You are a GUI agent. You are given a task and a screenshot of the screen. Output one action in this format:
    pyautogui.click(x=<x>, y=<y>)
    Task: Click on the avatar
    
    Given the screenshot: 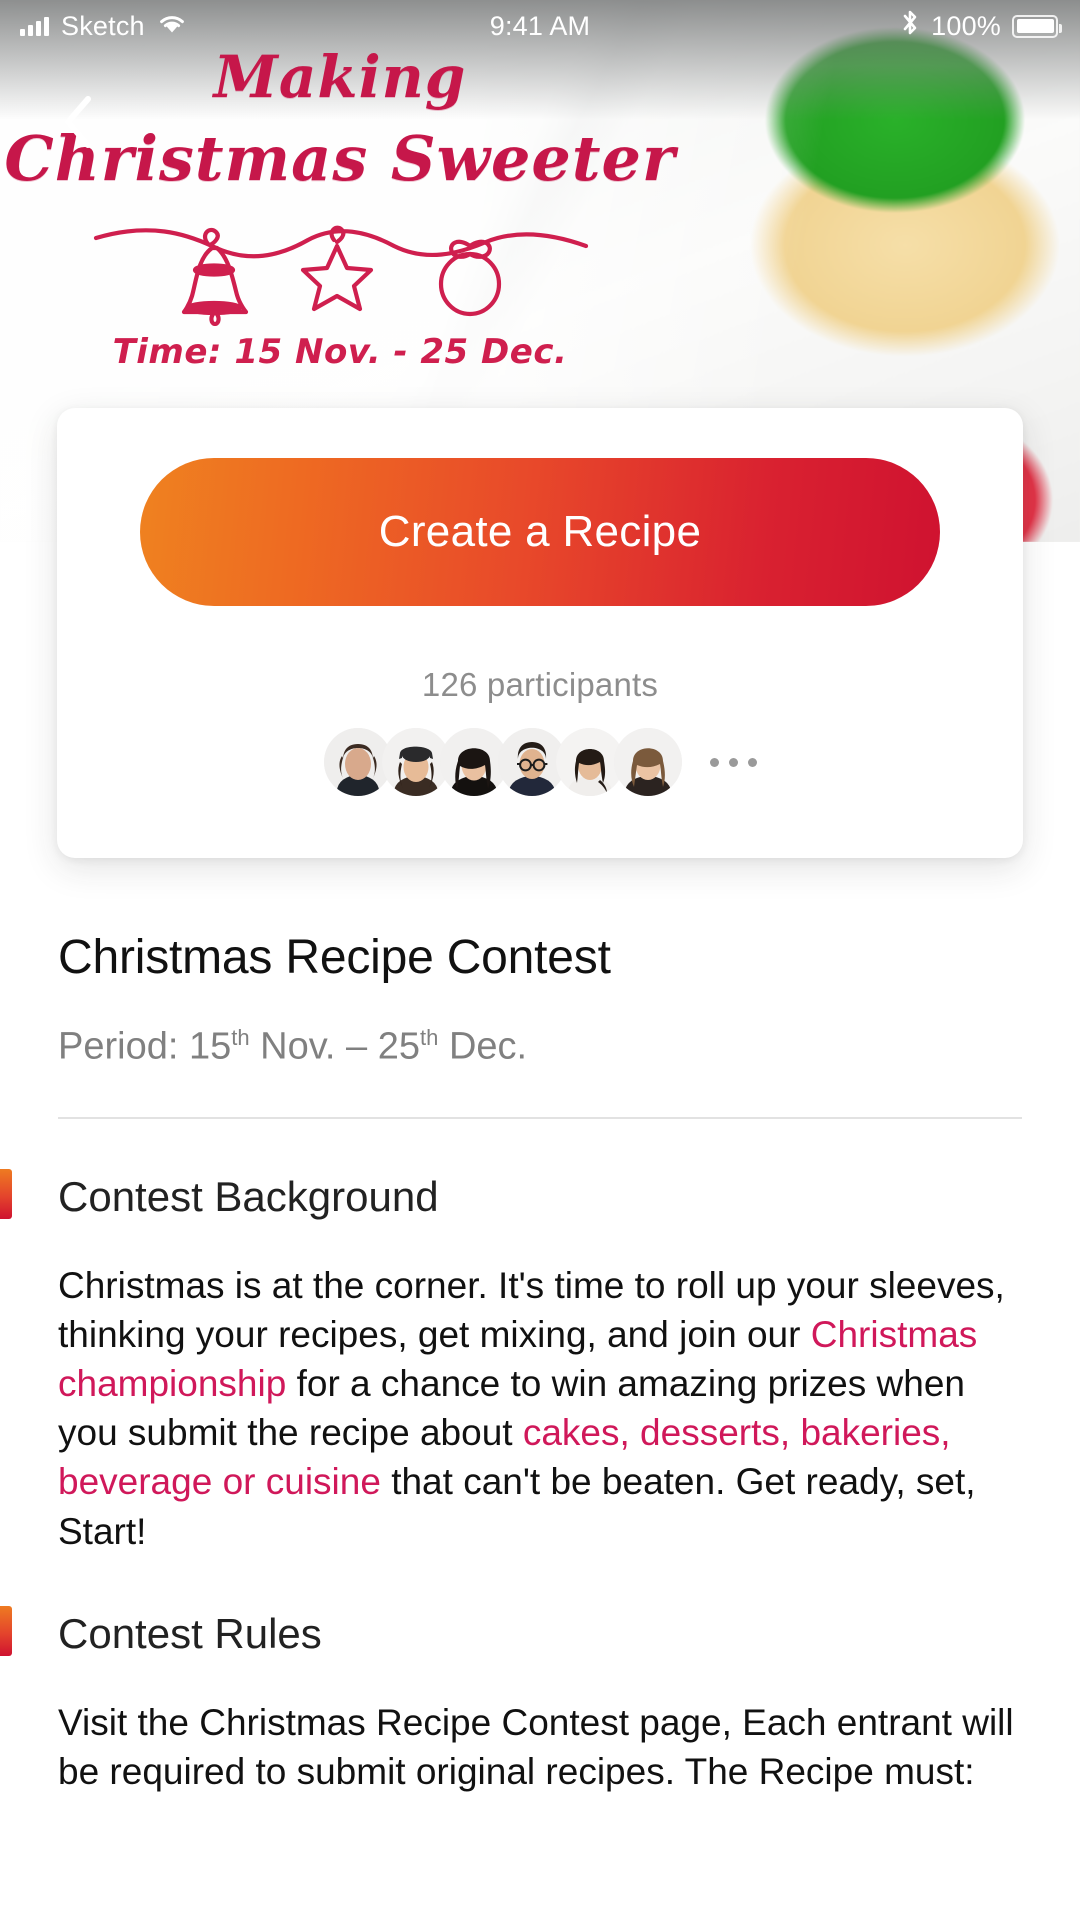 What is the action you would take?
    pyautogui.click(x=647, y=762)
    